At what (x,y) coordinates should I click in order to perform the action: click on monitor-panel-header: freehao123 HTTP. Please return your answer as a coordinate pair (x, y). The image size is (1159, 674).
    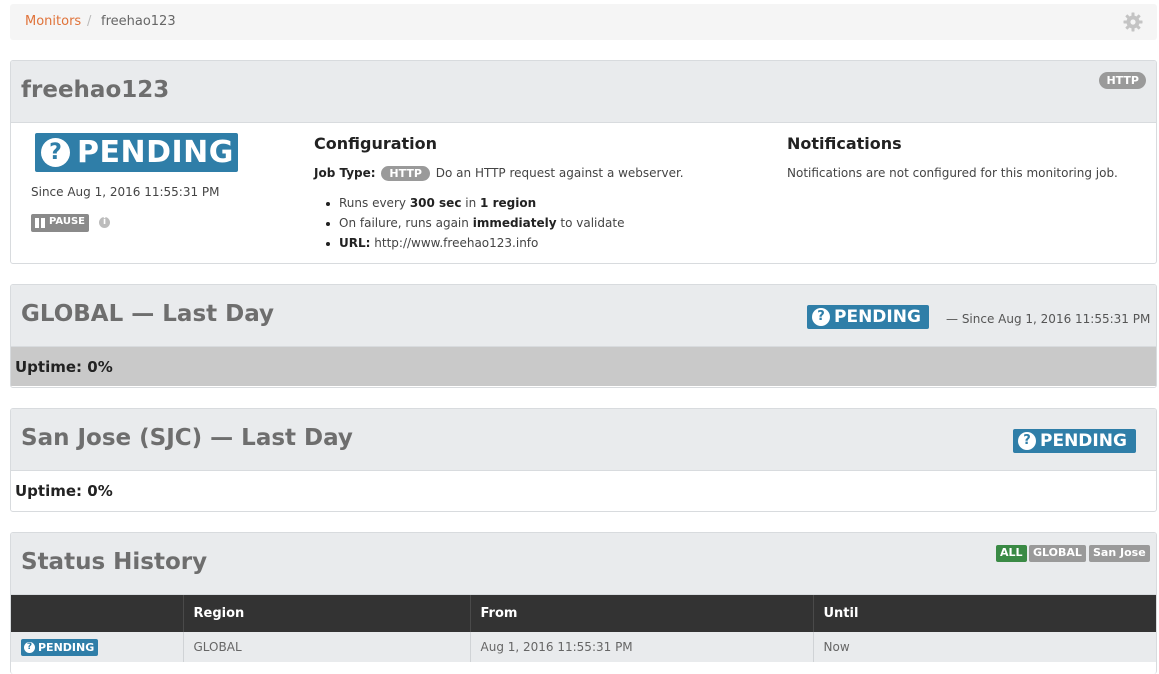
    Looking at the image, I should click on (583, 92).